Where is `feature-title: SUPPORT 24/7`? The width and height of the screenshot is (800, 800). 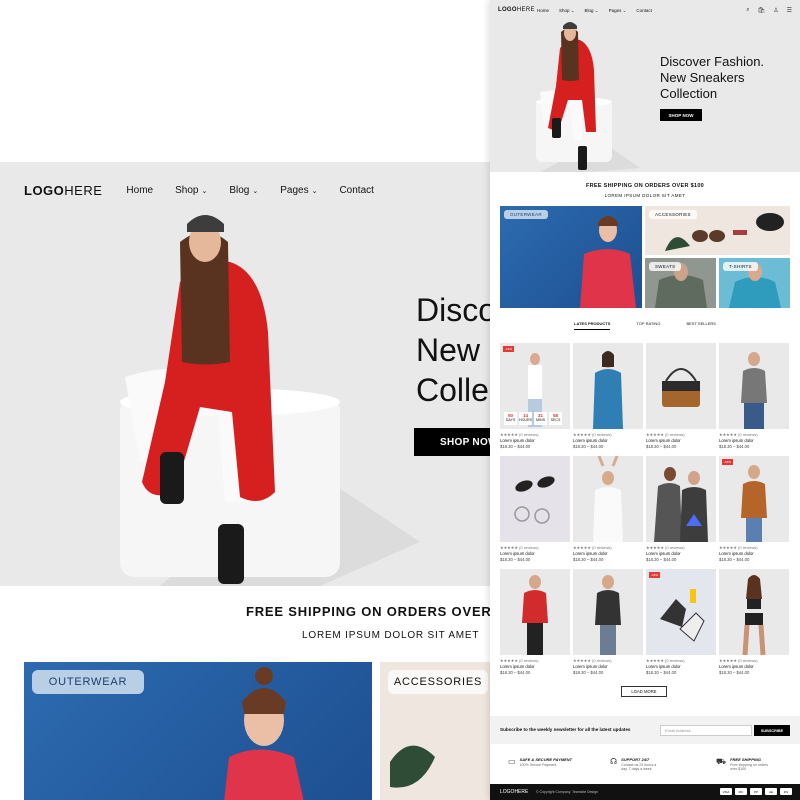
feature-title: SUPPORT 24/7 is located at coordinates (635, 759).